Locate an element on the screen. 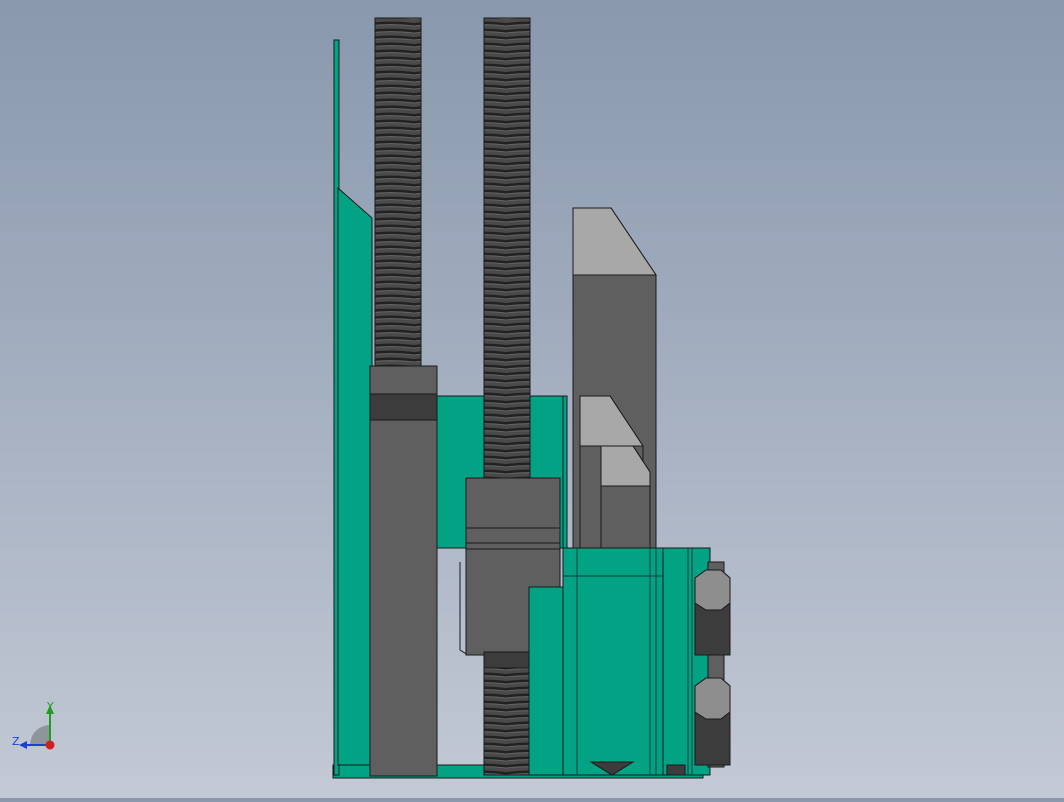 This screenshot has height=802, width=1064. left-sheet-bevel is located at coordinates (355, 476).